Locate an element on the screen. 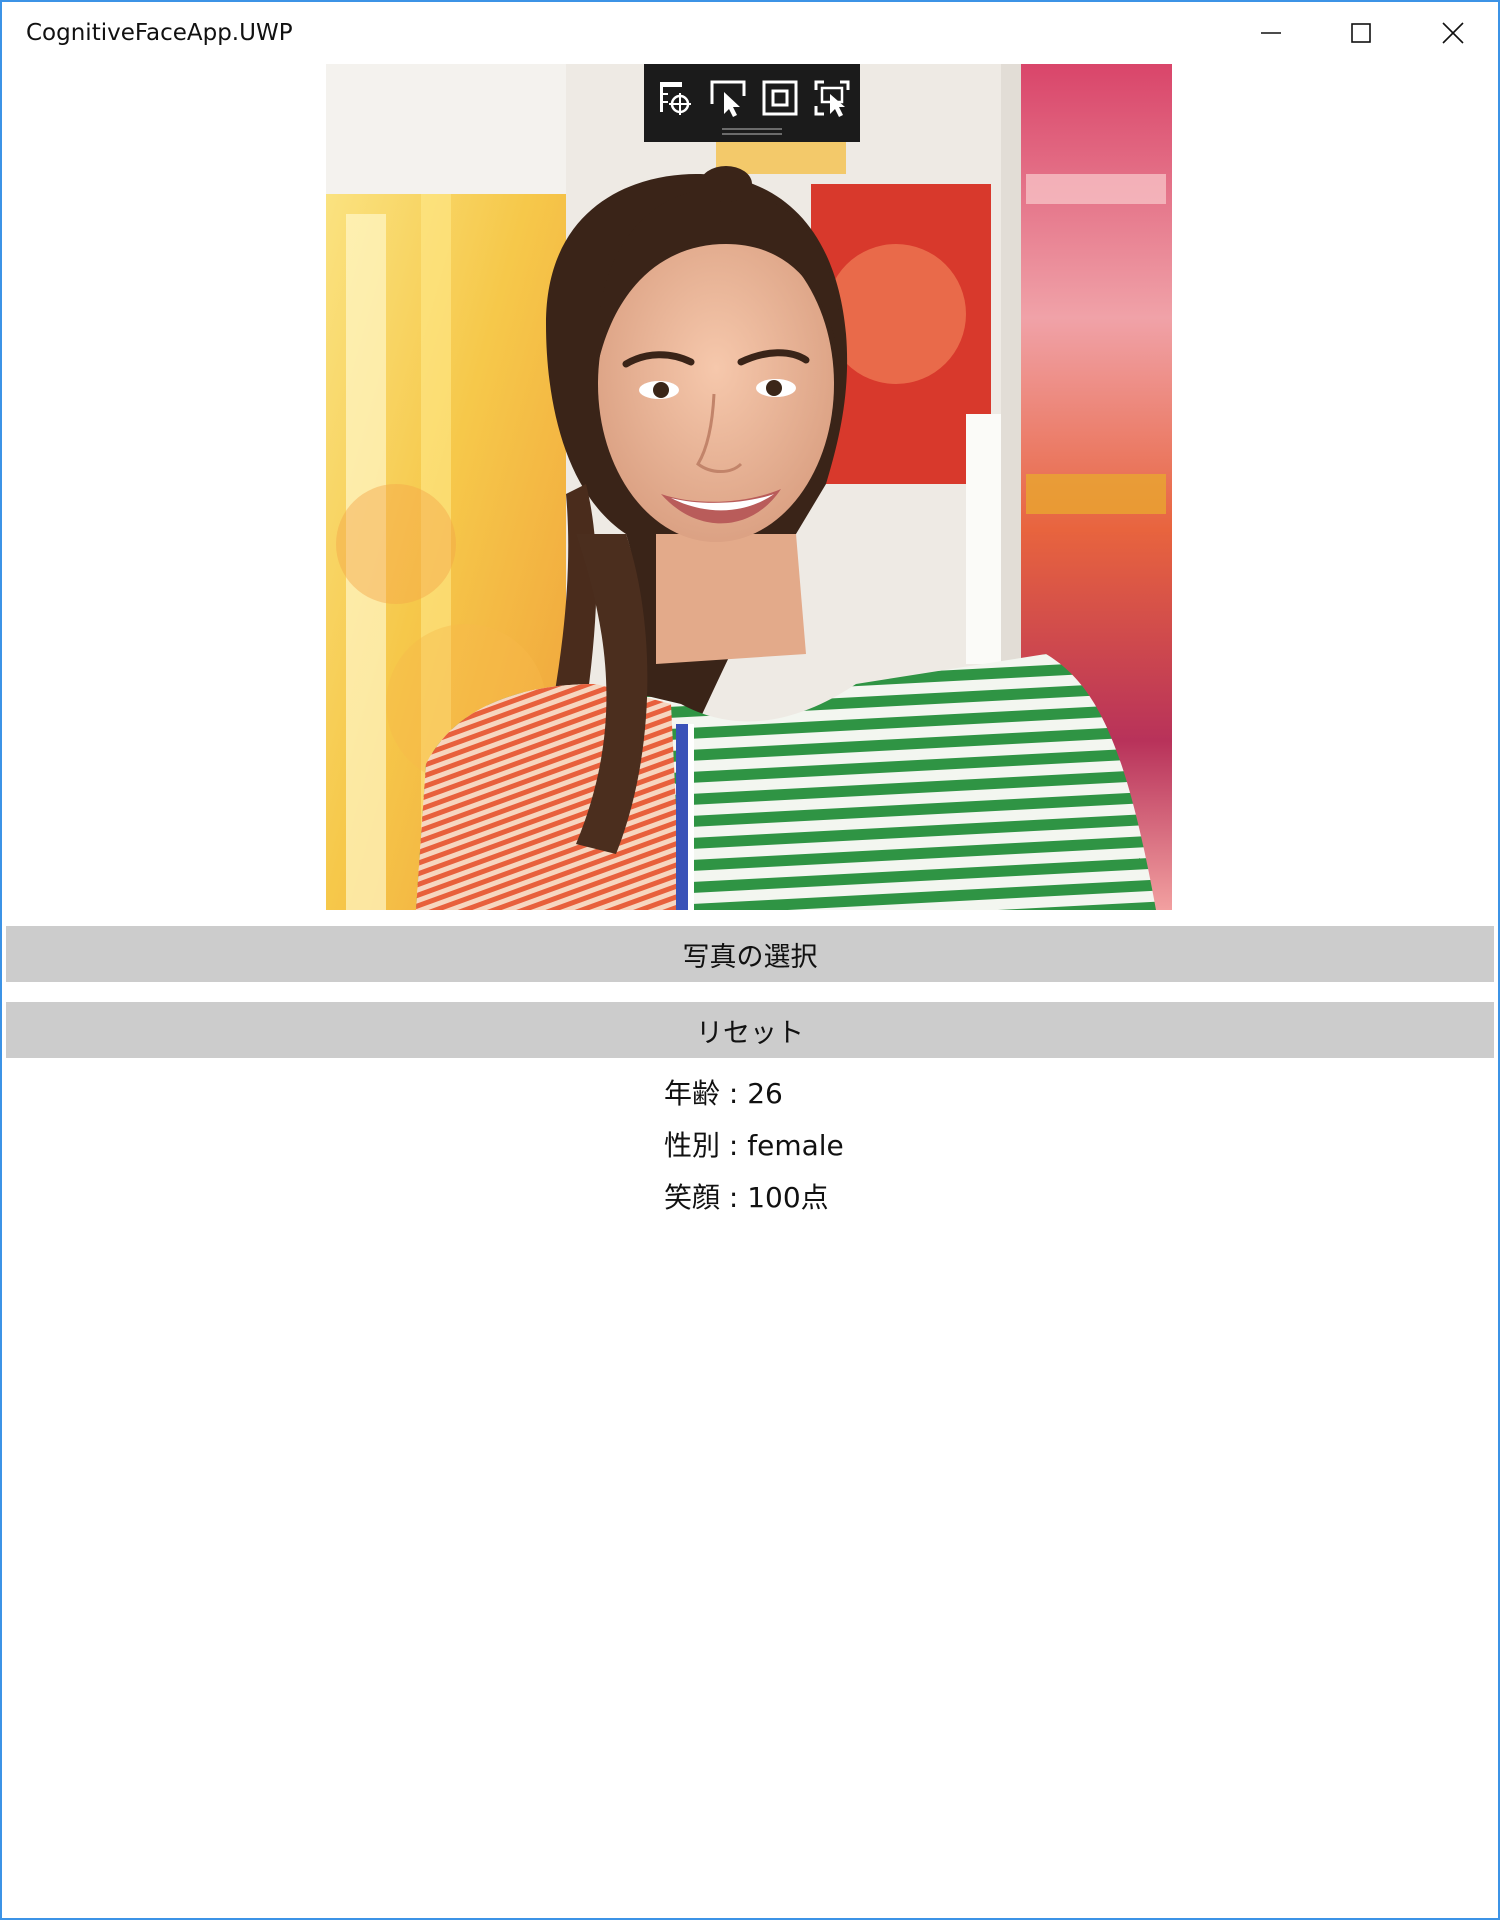  face-analysis-results: 年齢 : 26 性別 : female 笑顔 : 100点 is located at coordinates (914, 1152).